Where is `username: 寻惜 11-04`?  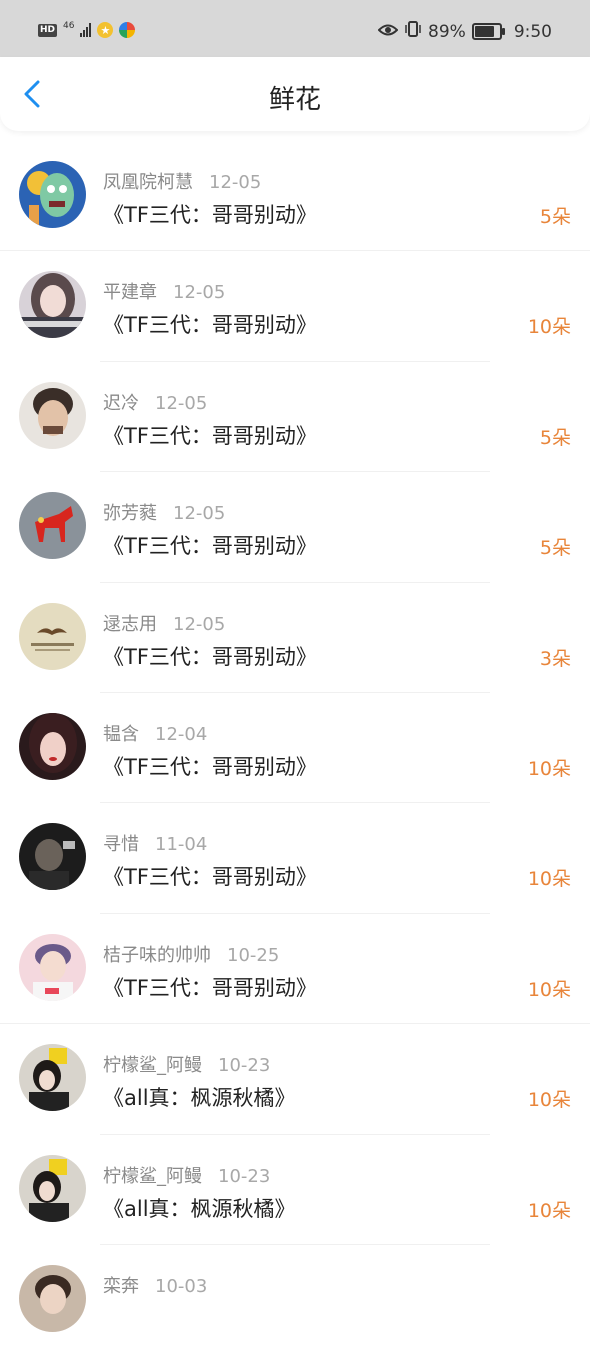 username: 寻惜 11-04 is located at coordinates (155, 845).